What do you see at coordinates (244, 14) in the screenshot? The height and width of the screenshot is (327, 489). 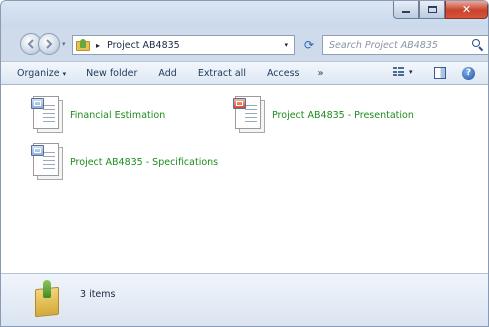 I see `title-bar: ✕` at bounding box center [244, 14].